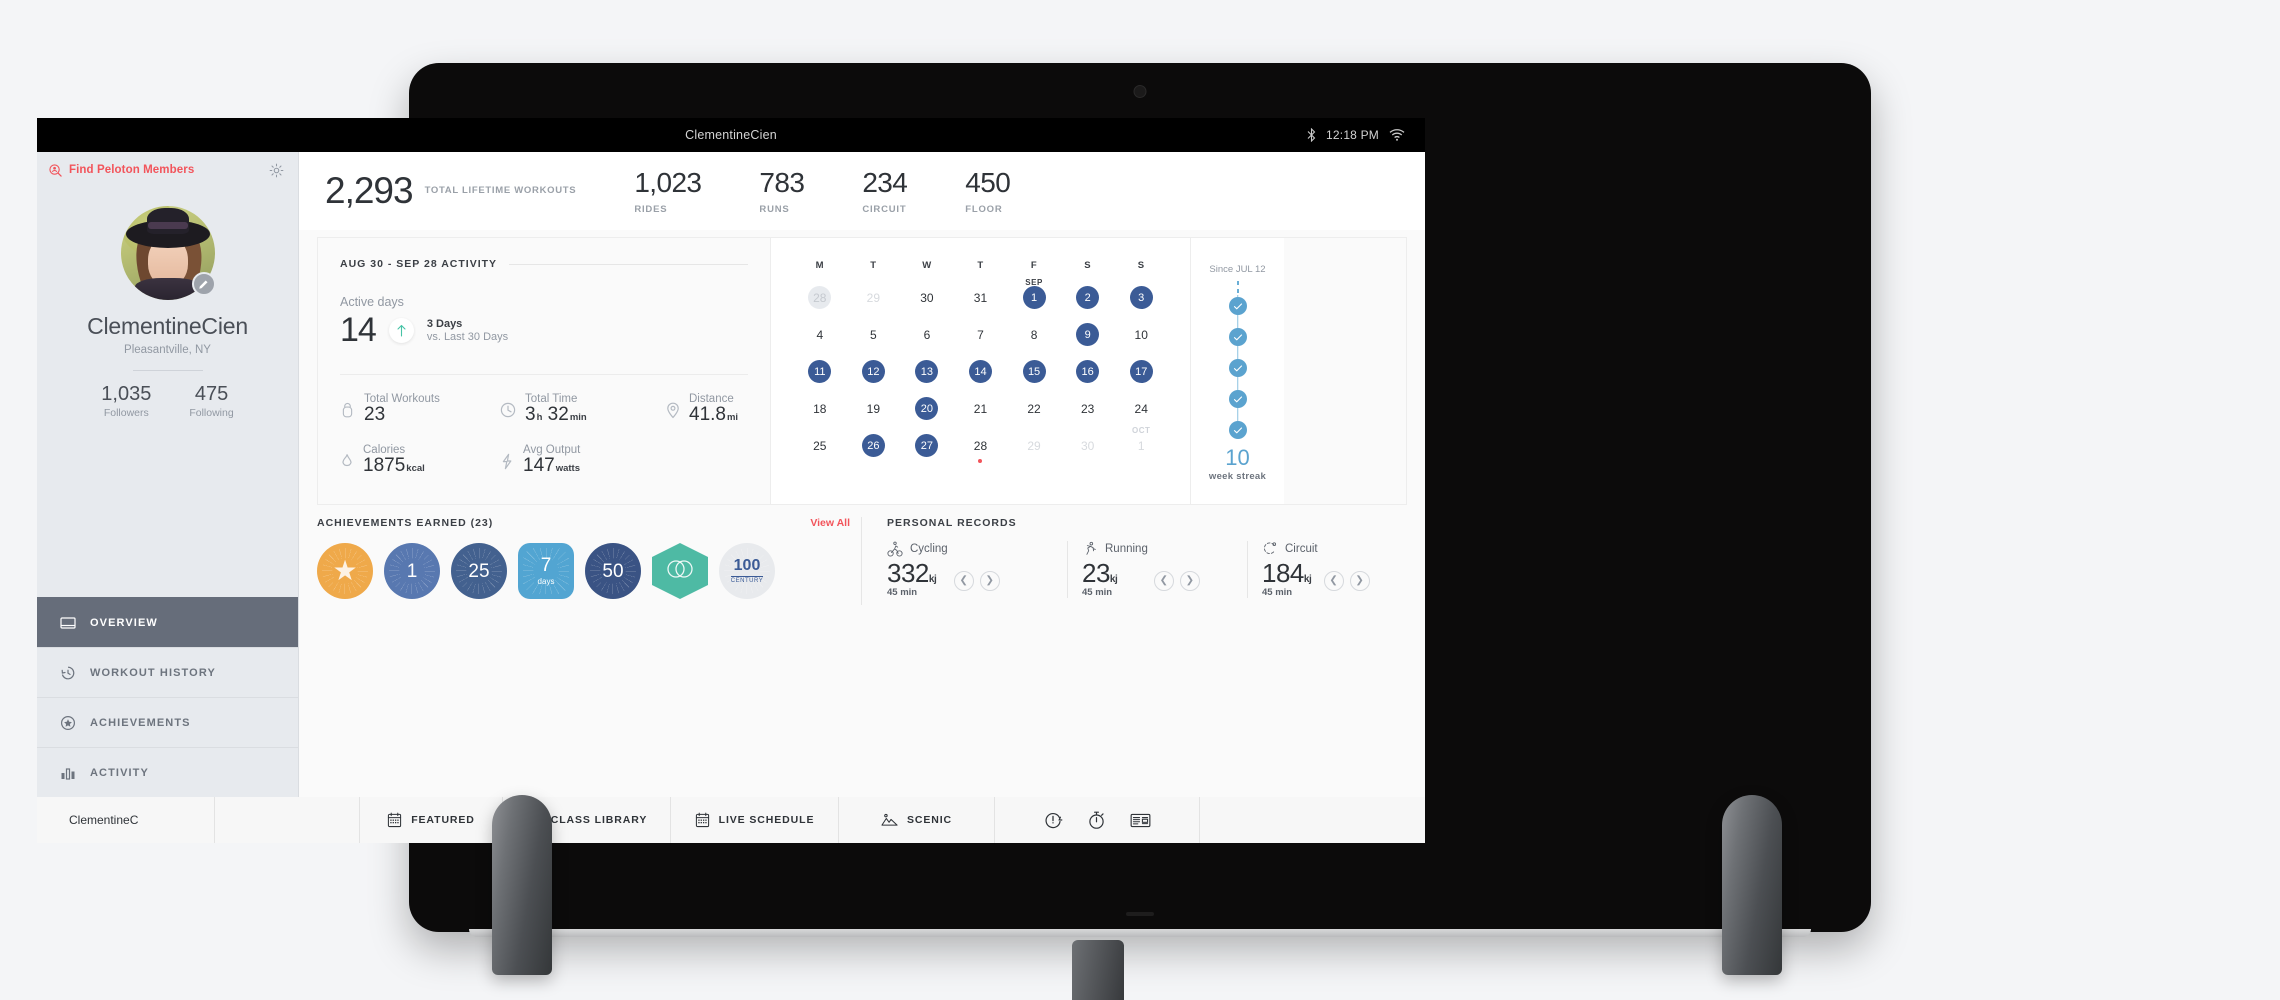 Image resolution: width=2280 pixels, height=1000 pixels. I want to click on record-value: 23, so click(1096, 573).